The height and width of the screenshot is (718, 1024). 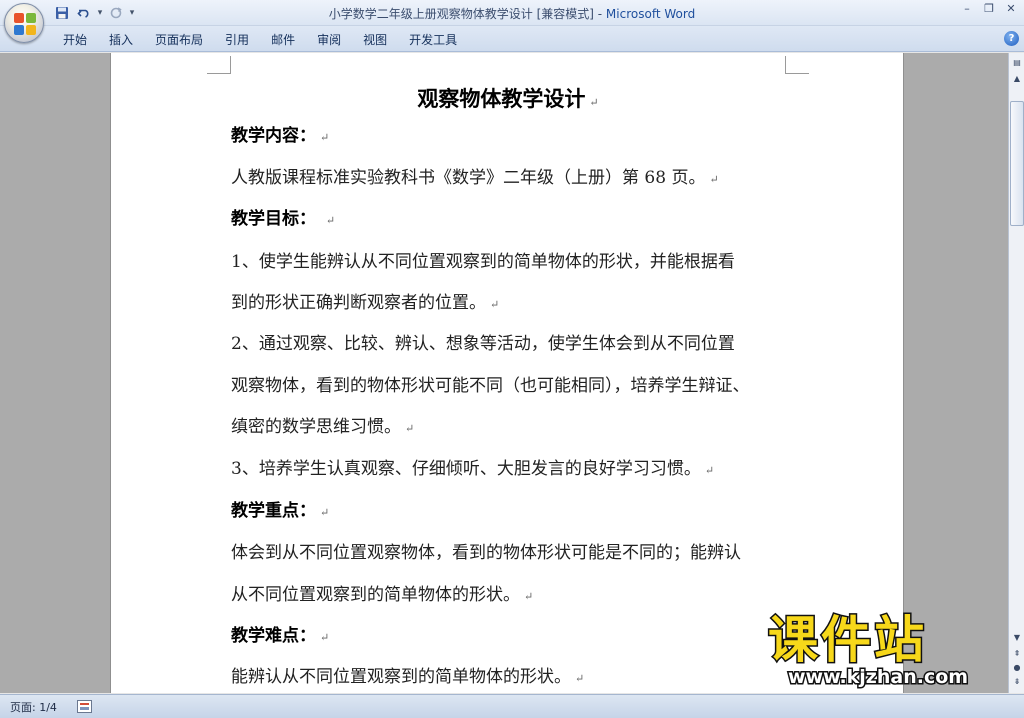 What do you see at coordinates (1017, 654) in the screenshot?
I see `previous-page-icon: ⇞` at bounding box center [1017, 654].